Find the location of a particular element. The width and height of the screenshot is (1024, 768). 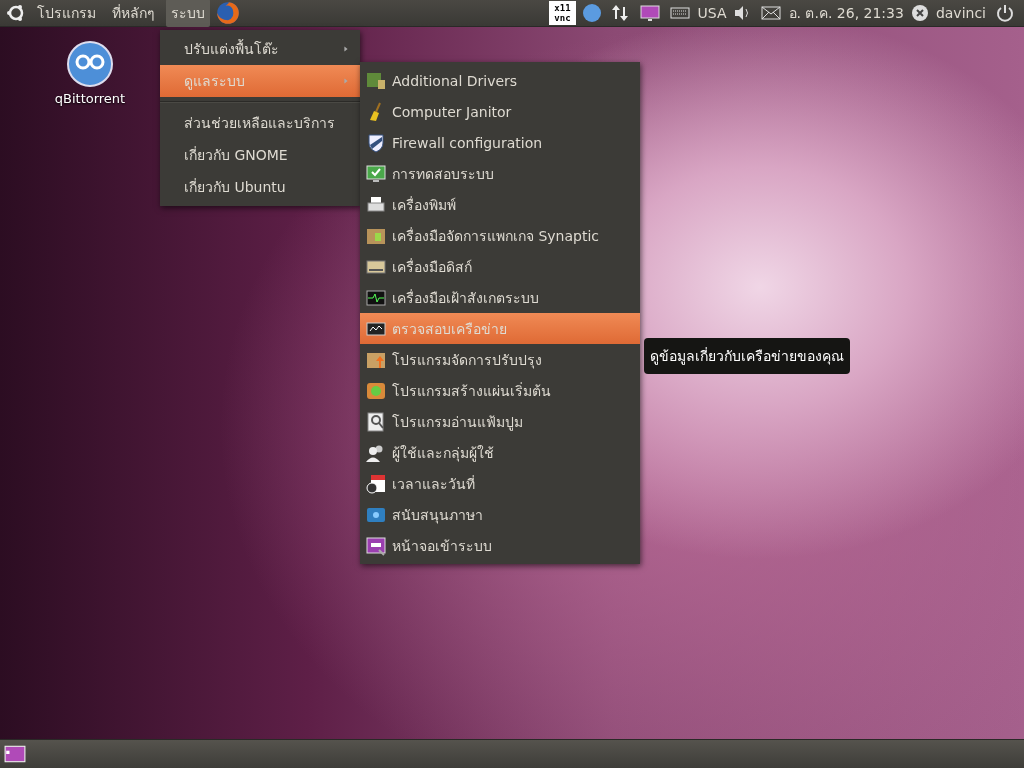

menu-item: โปรแกรมสร้างแผ่นเริ่มต้น is located at coordinates (500, 390).